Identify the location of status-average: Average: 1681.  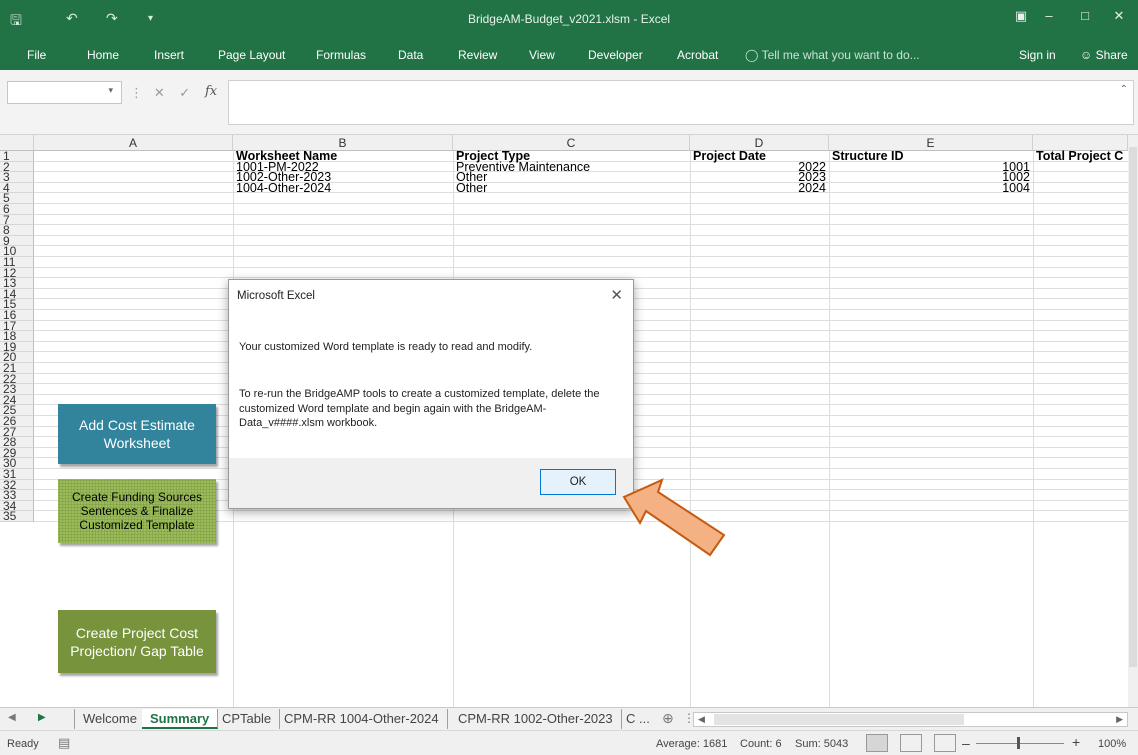
(692, 744).